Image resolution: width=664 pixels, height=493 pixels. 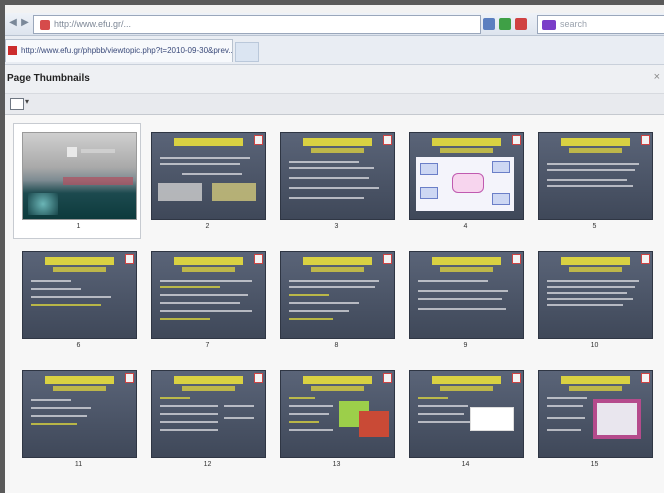 I want to click on pdf-icon, so click(x=12, y=51).